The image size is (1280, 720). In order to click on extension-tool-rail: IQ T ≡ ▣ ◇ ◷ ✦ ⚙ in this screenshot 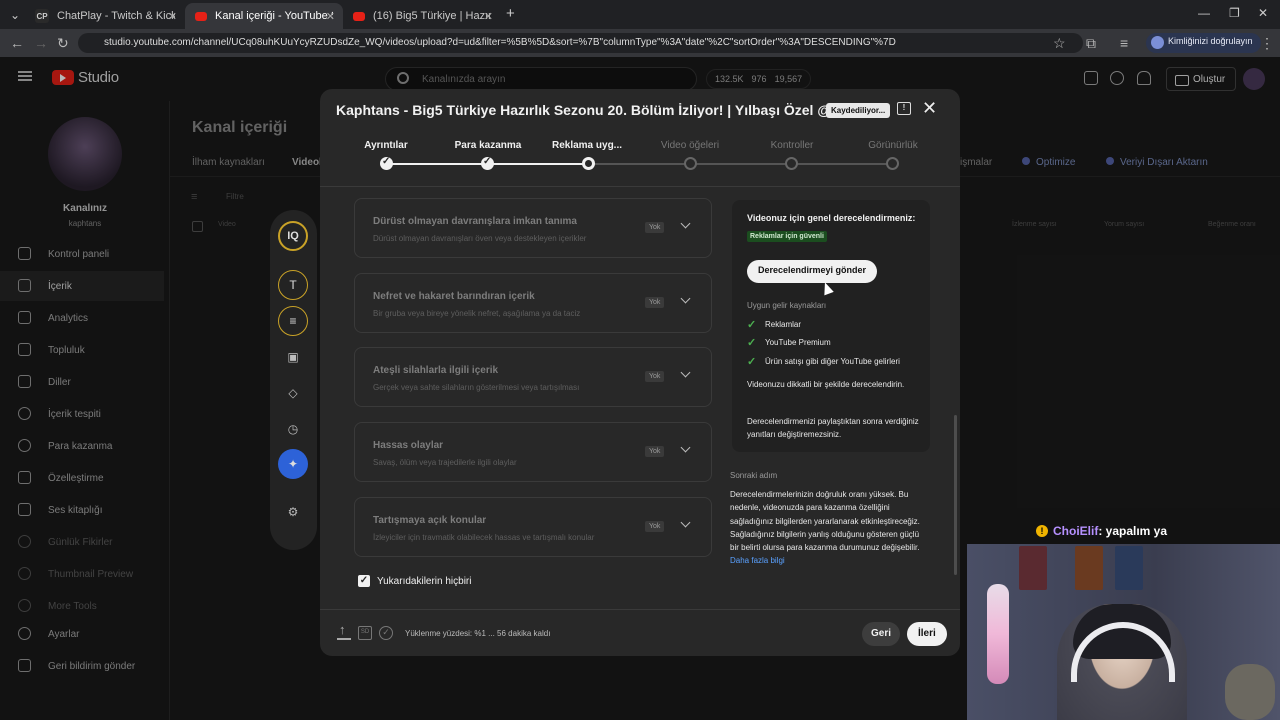, I will do `click(293, 380)`.